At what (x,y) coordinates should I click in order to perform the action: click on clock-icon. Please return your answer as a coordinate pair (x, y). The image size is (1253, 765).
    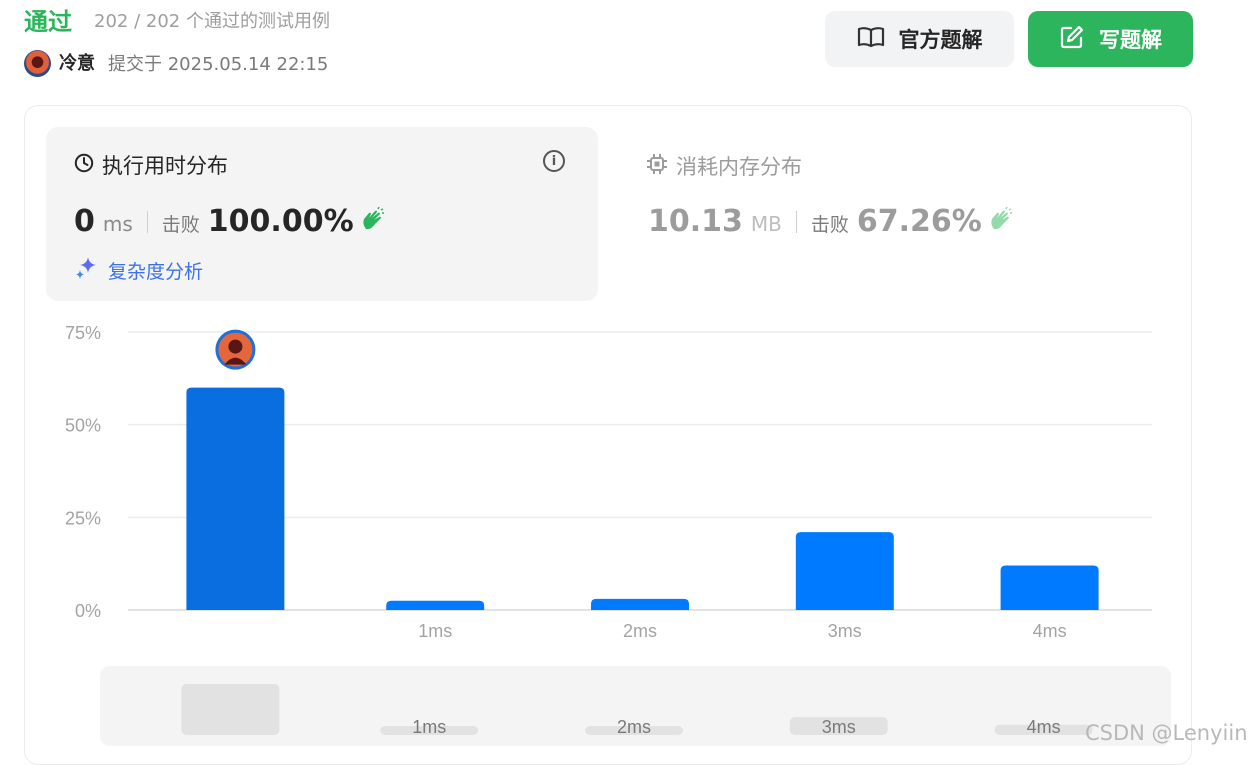
    Looking at the image, I should click on (84, 166).